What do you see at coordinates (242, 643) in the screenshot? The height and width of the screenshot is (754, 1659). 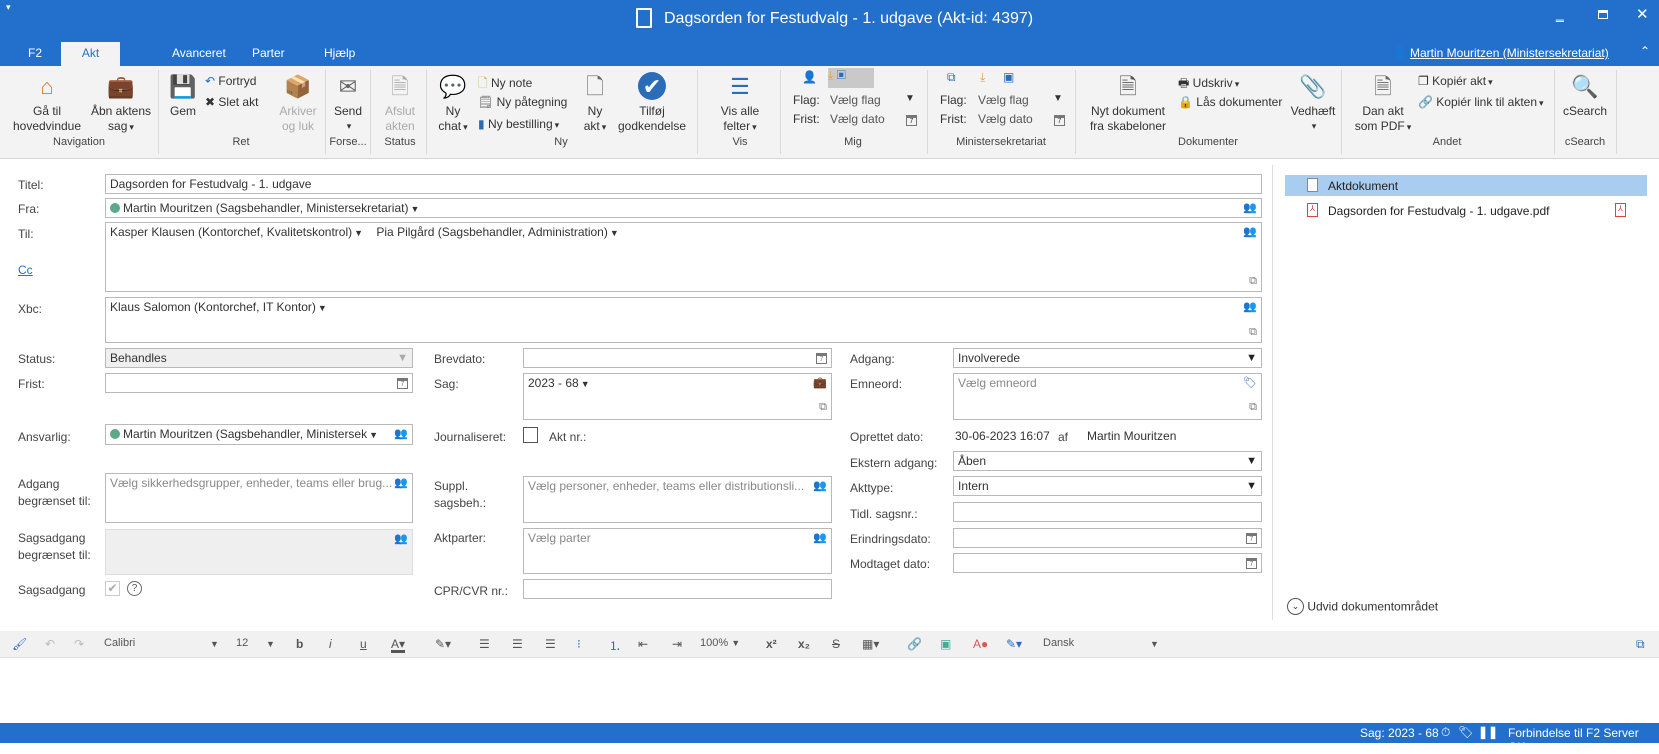 I see `size-select: 12` at bounding box center [242, 643].